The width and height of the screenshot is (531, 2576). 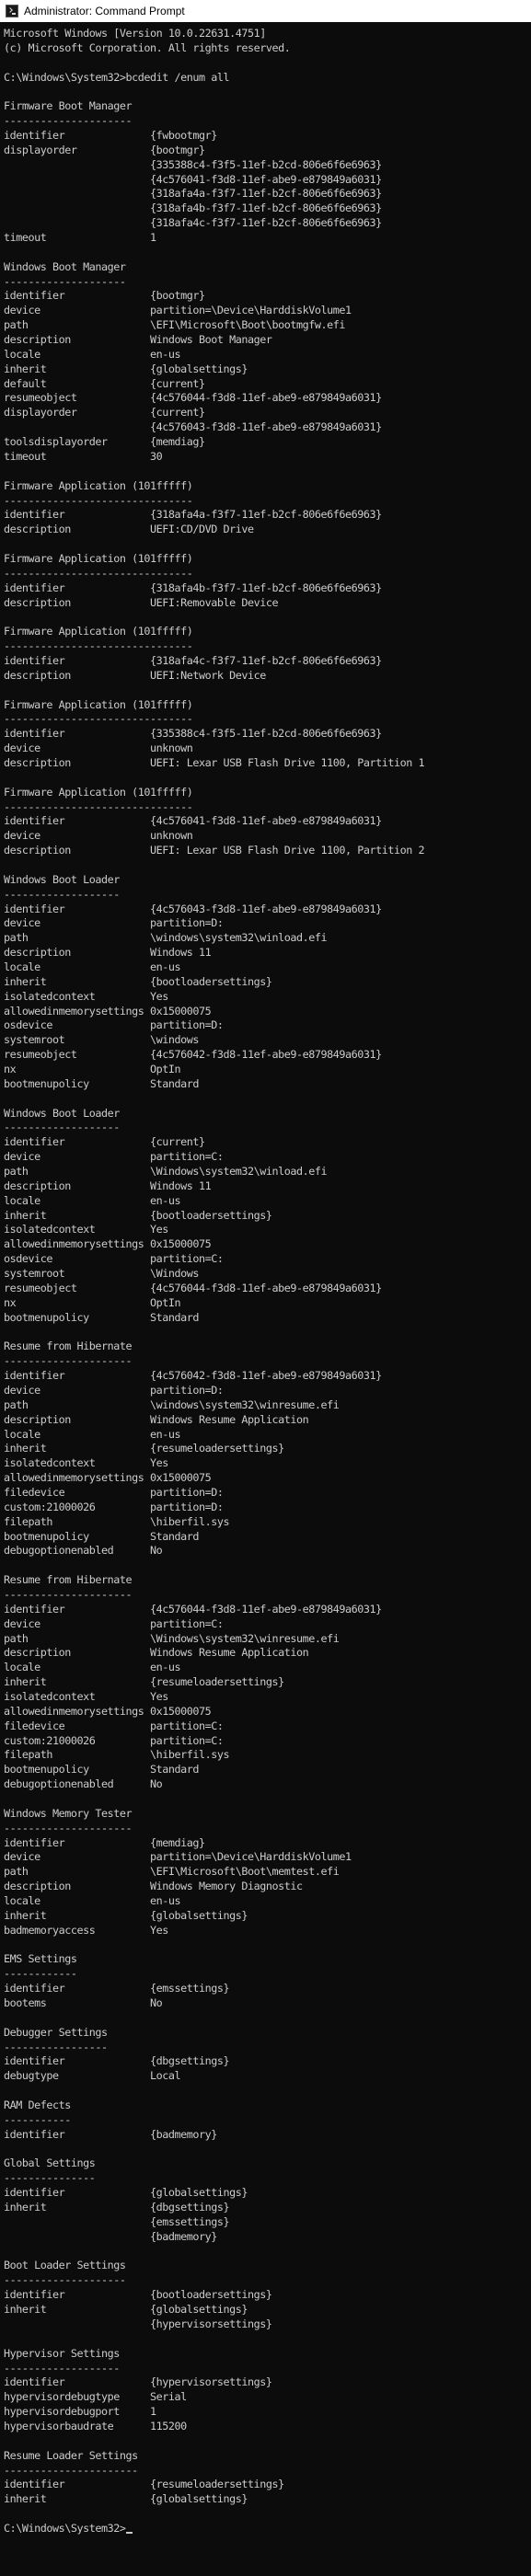 I want to click on console-line: ----------------------, so click(x=71, y=2470).